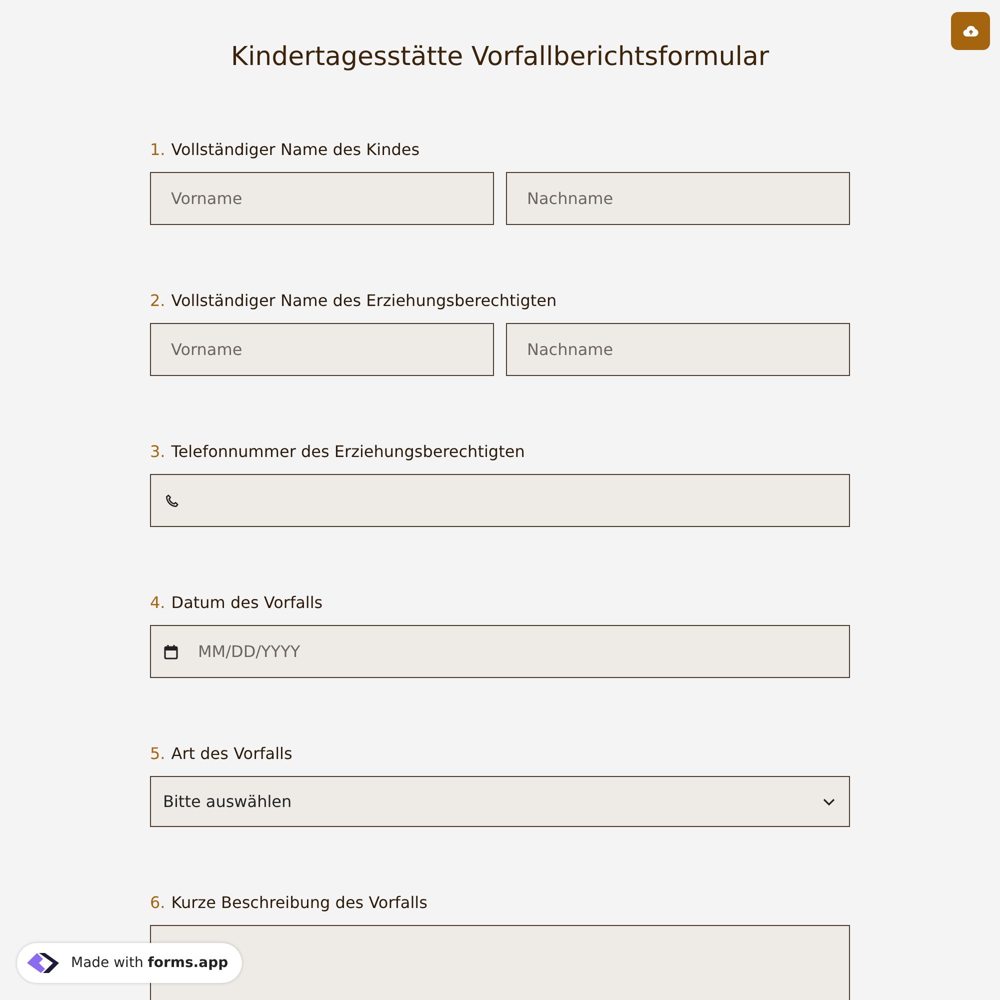  Describe the element at coordinates (295, 149) in the screenshot. I see `question-label: Vollständiger Name des Kindes` at that location.